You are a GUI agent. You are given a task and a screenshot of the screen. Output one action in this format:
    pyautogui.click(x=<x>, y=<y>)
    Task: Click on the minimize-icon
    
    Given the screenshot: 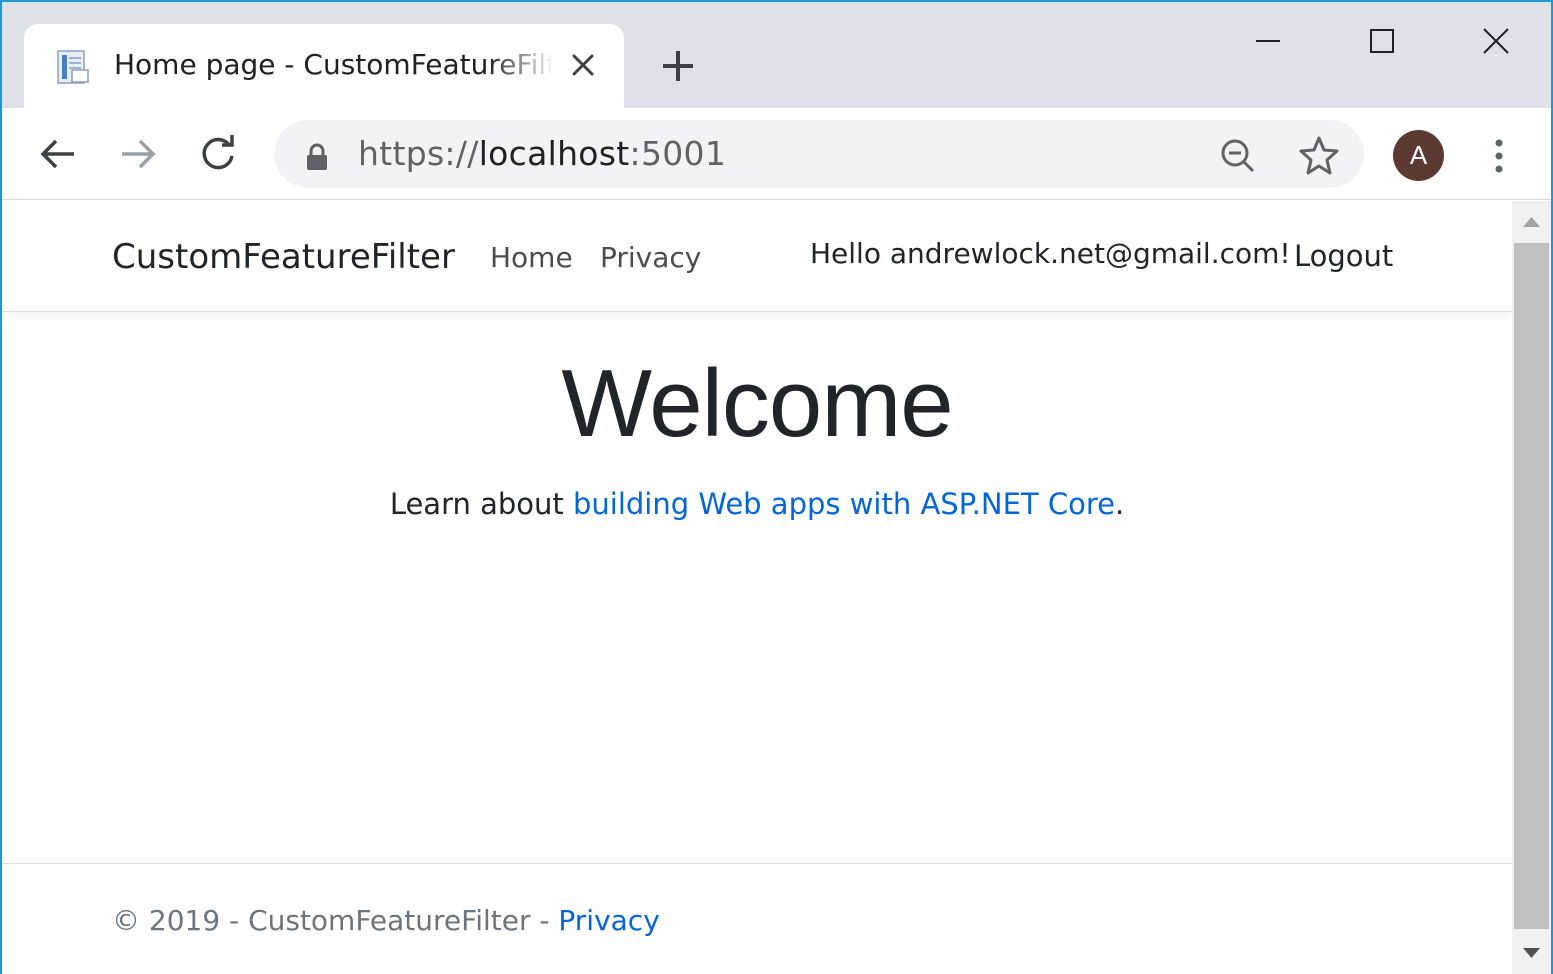 What is the action you would take?
    pyautogui.click(x=1268, y=41)
    